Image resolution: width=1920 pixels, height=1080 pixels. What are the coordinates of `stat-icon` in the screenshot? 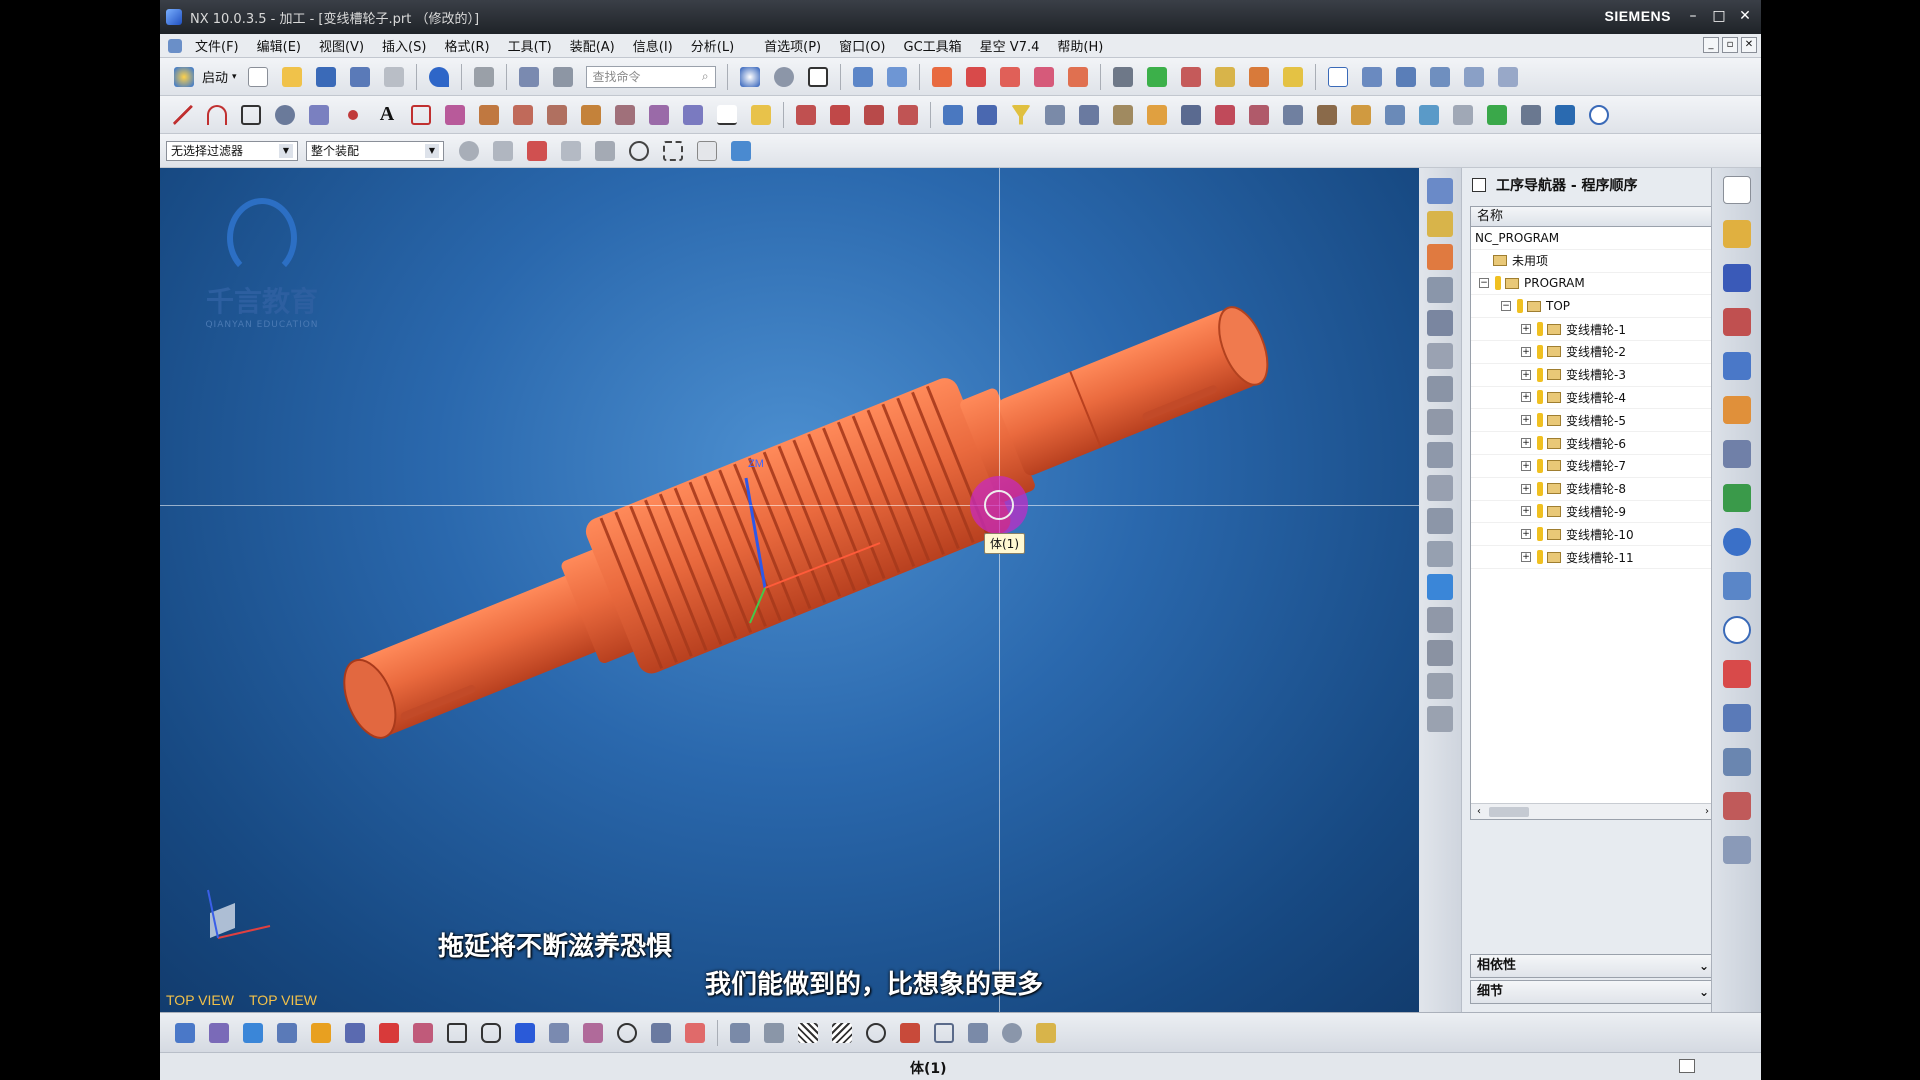 It's located at (1225, 115).